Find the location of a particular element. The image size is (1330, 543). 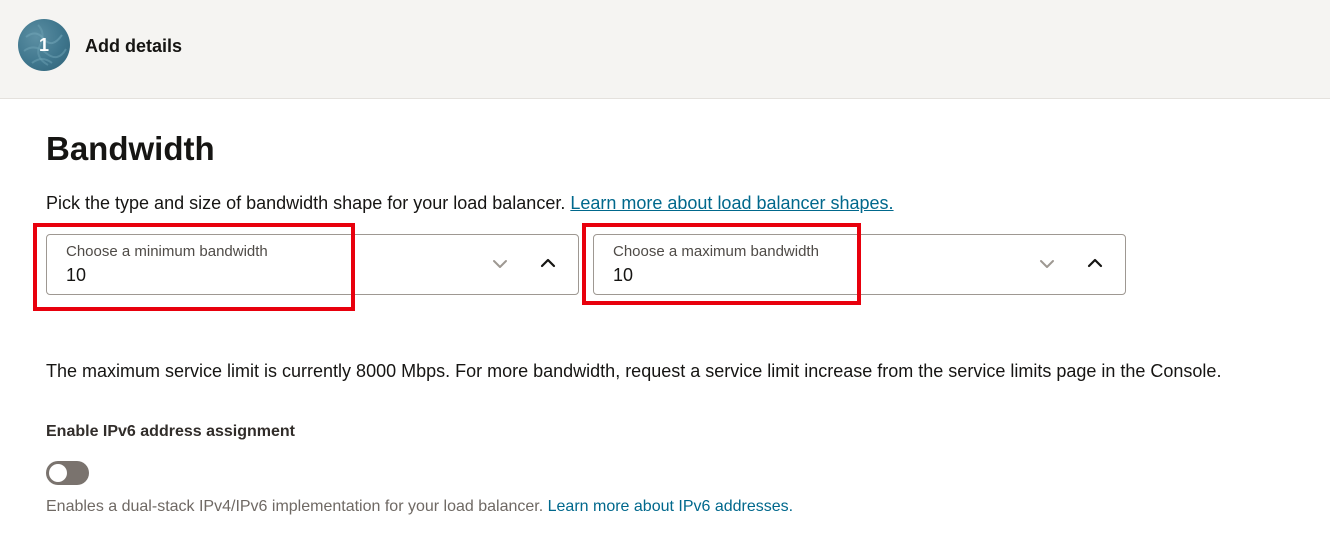

ipv6-toggle-label: Enable IPv6 address assignment is located at coordinates (170, 431).